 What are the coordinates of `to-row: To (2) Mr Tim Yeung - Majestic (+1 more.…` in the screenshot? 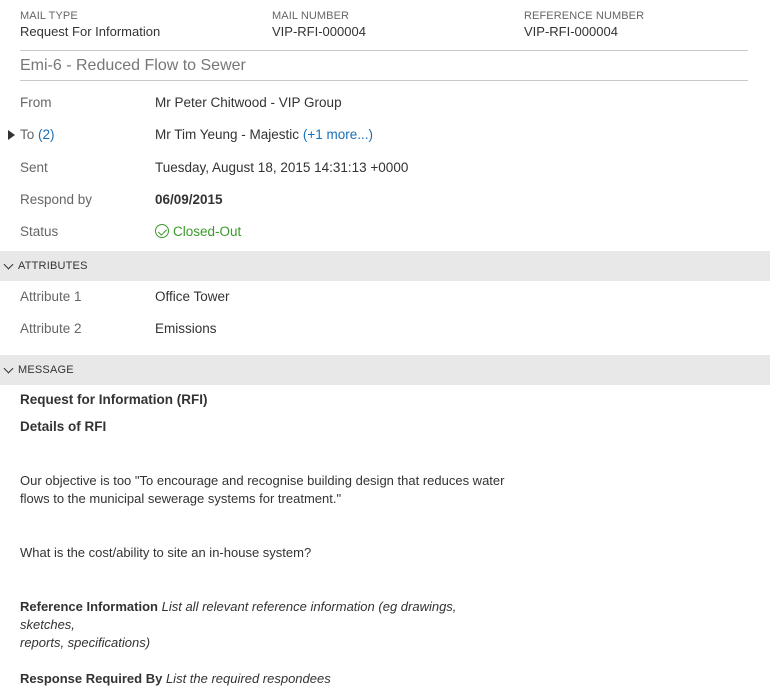 It's located at (385, 135).